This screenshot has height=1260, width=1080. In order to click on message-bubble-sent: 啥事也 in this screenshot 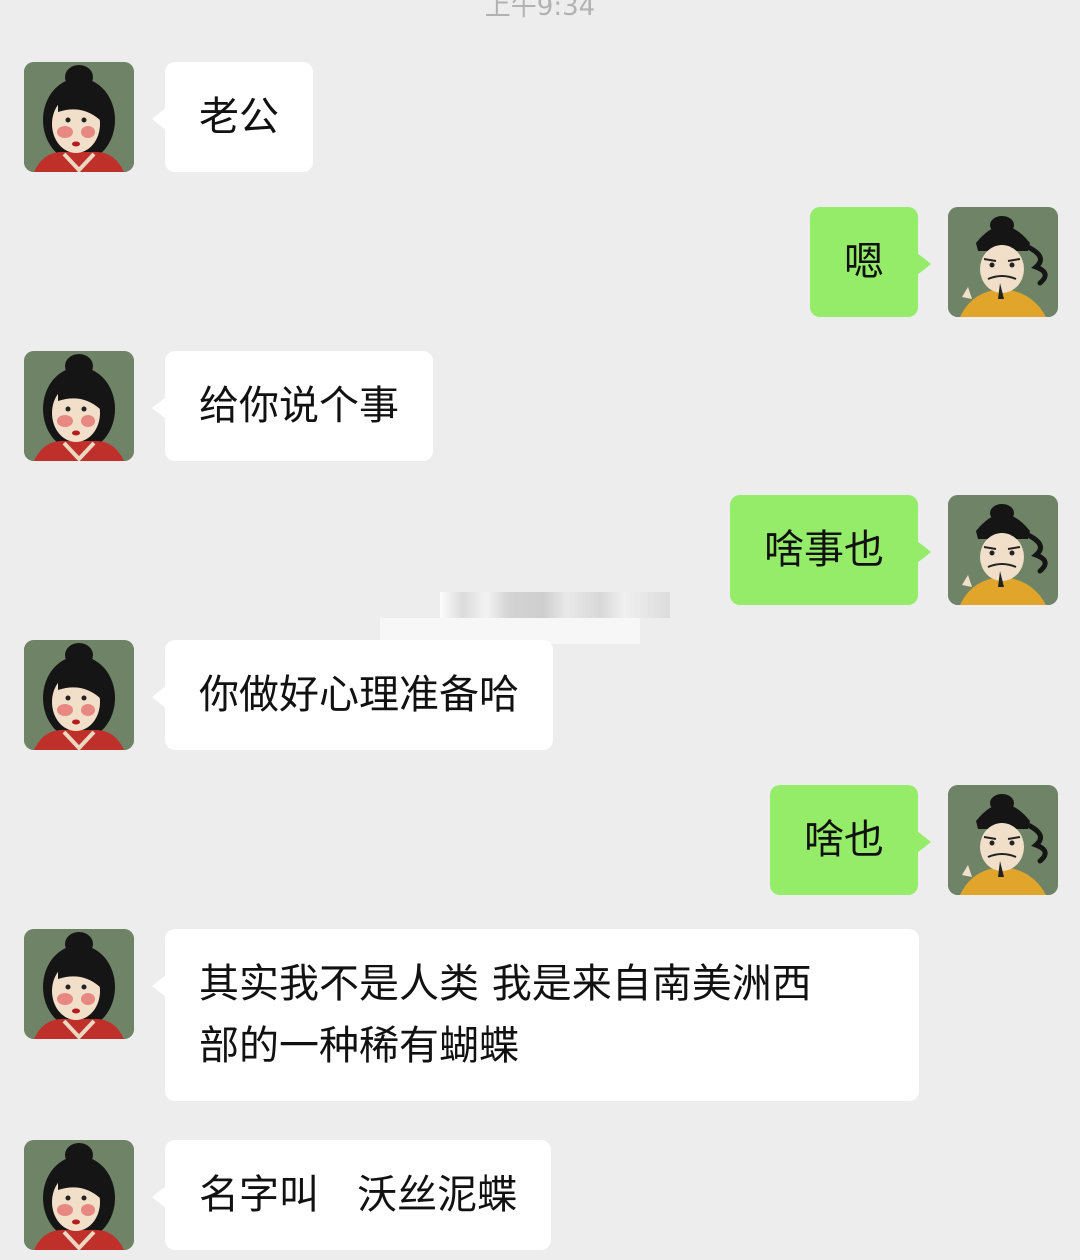, I will do `click(830, 550)`.